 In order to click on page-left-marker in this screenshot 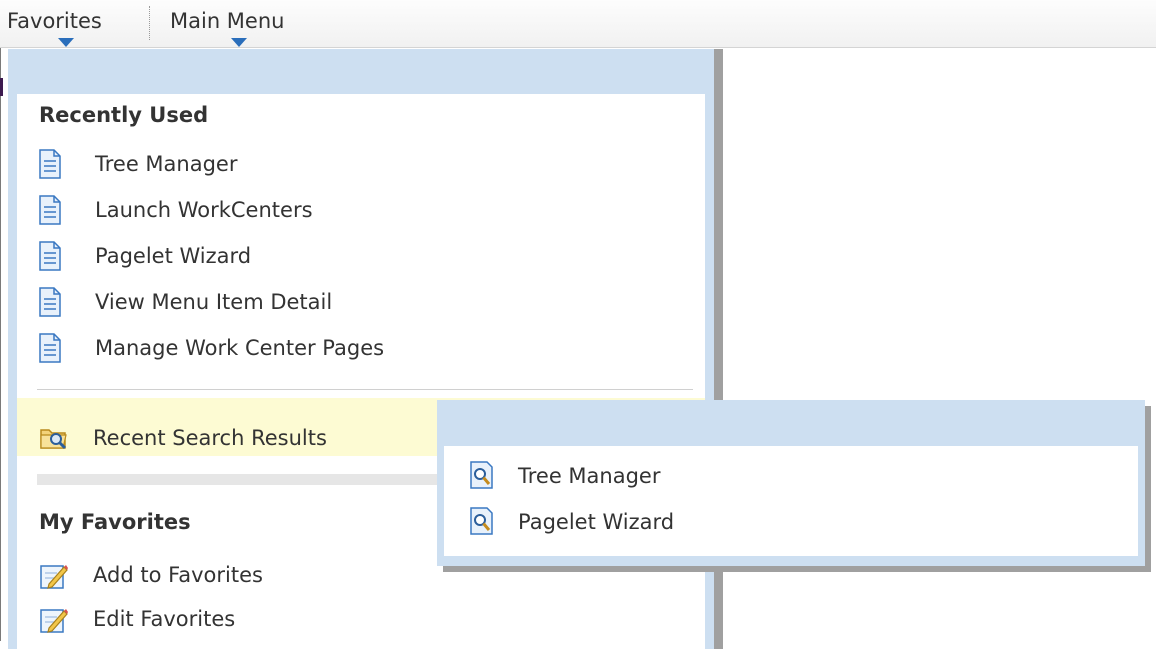, I will do `click(1, 87)`.